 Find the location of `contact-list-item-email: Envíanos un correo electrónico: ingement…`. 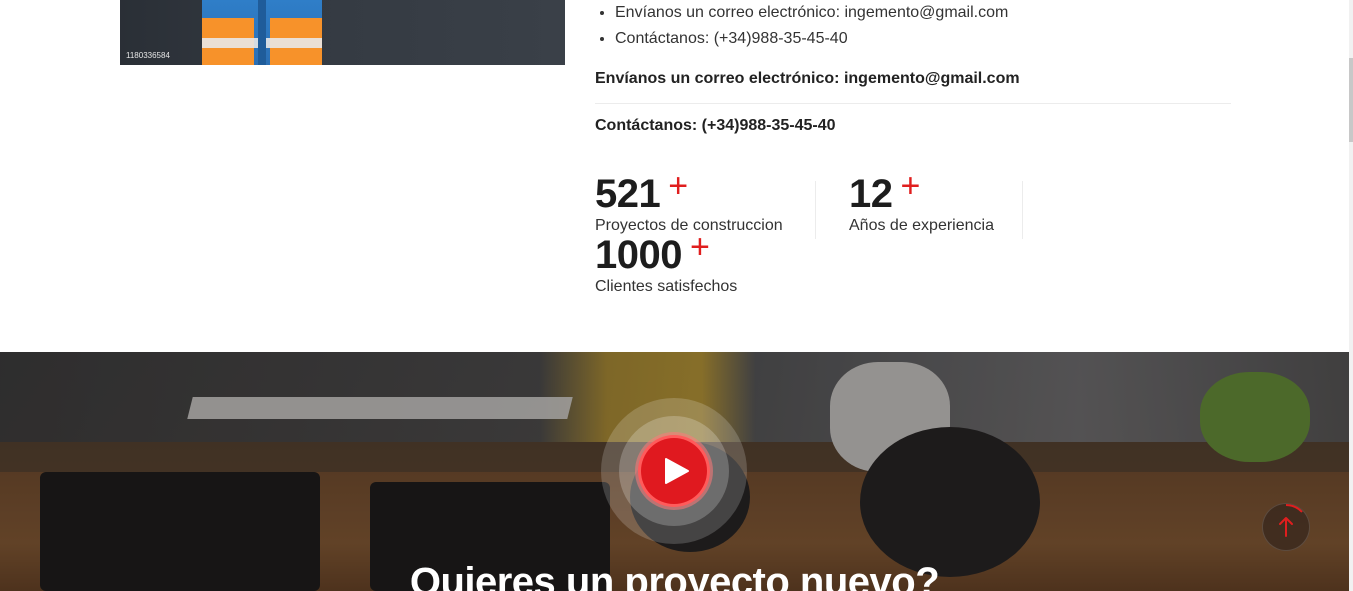

contact-list-item-email: Envíanos un correo electrónico: ingement… is located at coordinates (811, 13).